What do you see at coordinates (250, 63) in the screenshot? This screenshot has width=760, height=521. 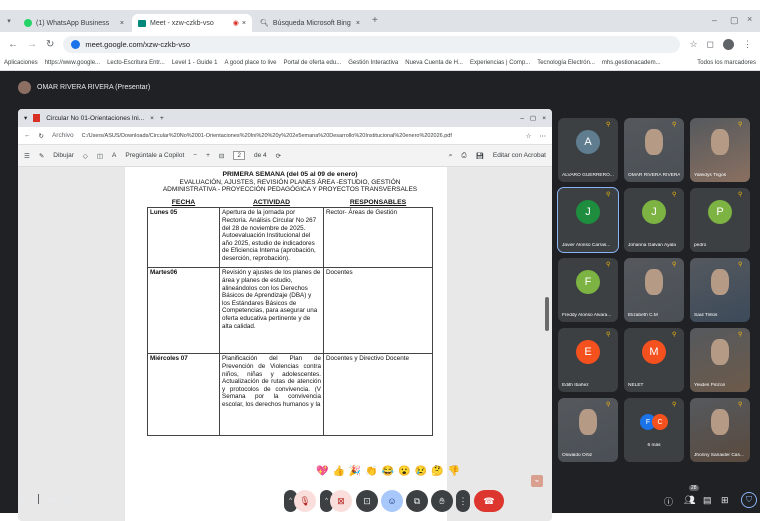 I see `bookmark-item: A good place to live` at bounding box center [250, 63].